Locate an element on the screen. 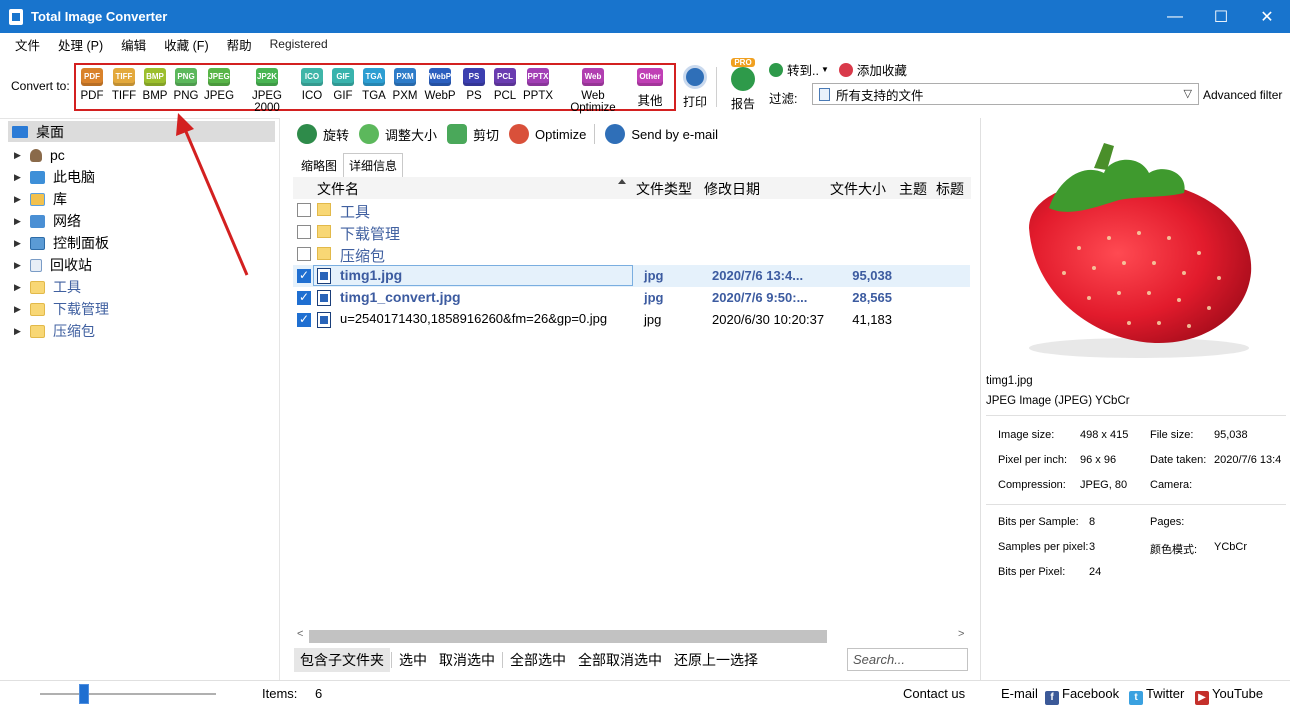  email-link: E-mail is located at coordinates (1019, 693).